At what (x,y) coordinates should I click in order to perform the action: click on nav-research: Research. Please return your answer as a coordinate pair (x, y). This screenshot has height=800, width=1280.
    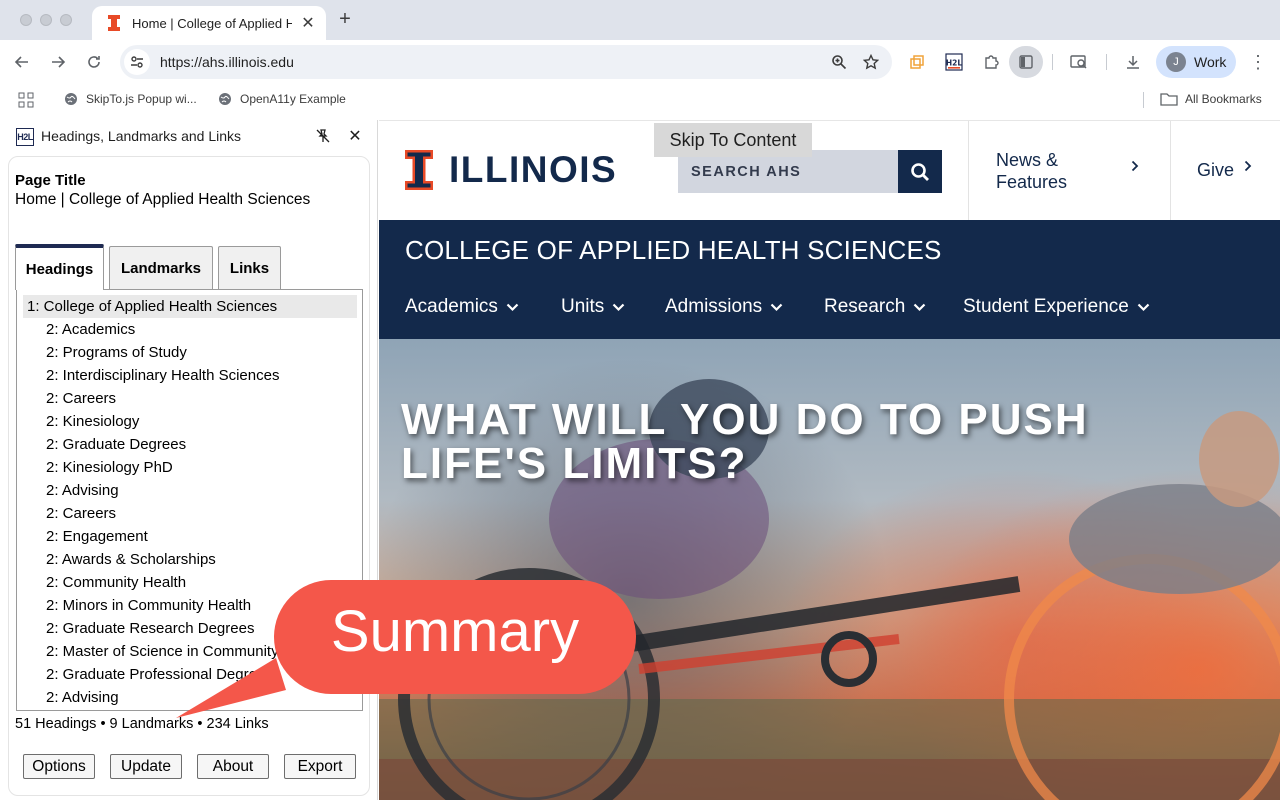
    Looking at the image, I should click on (875, 307).